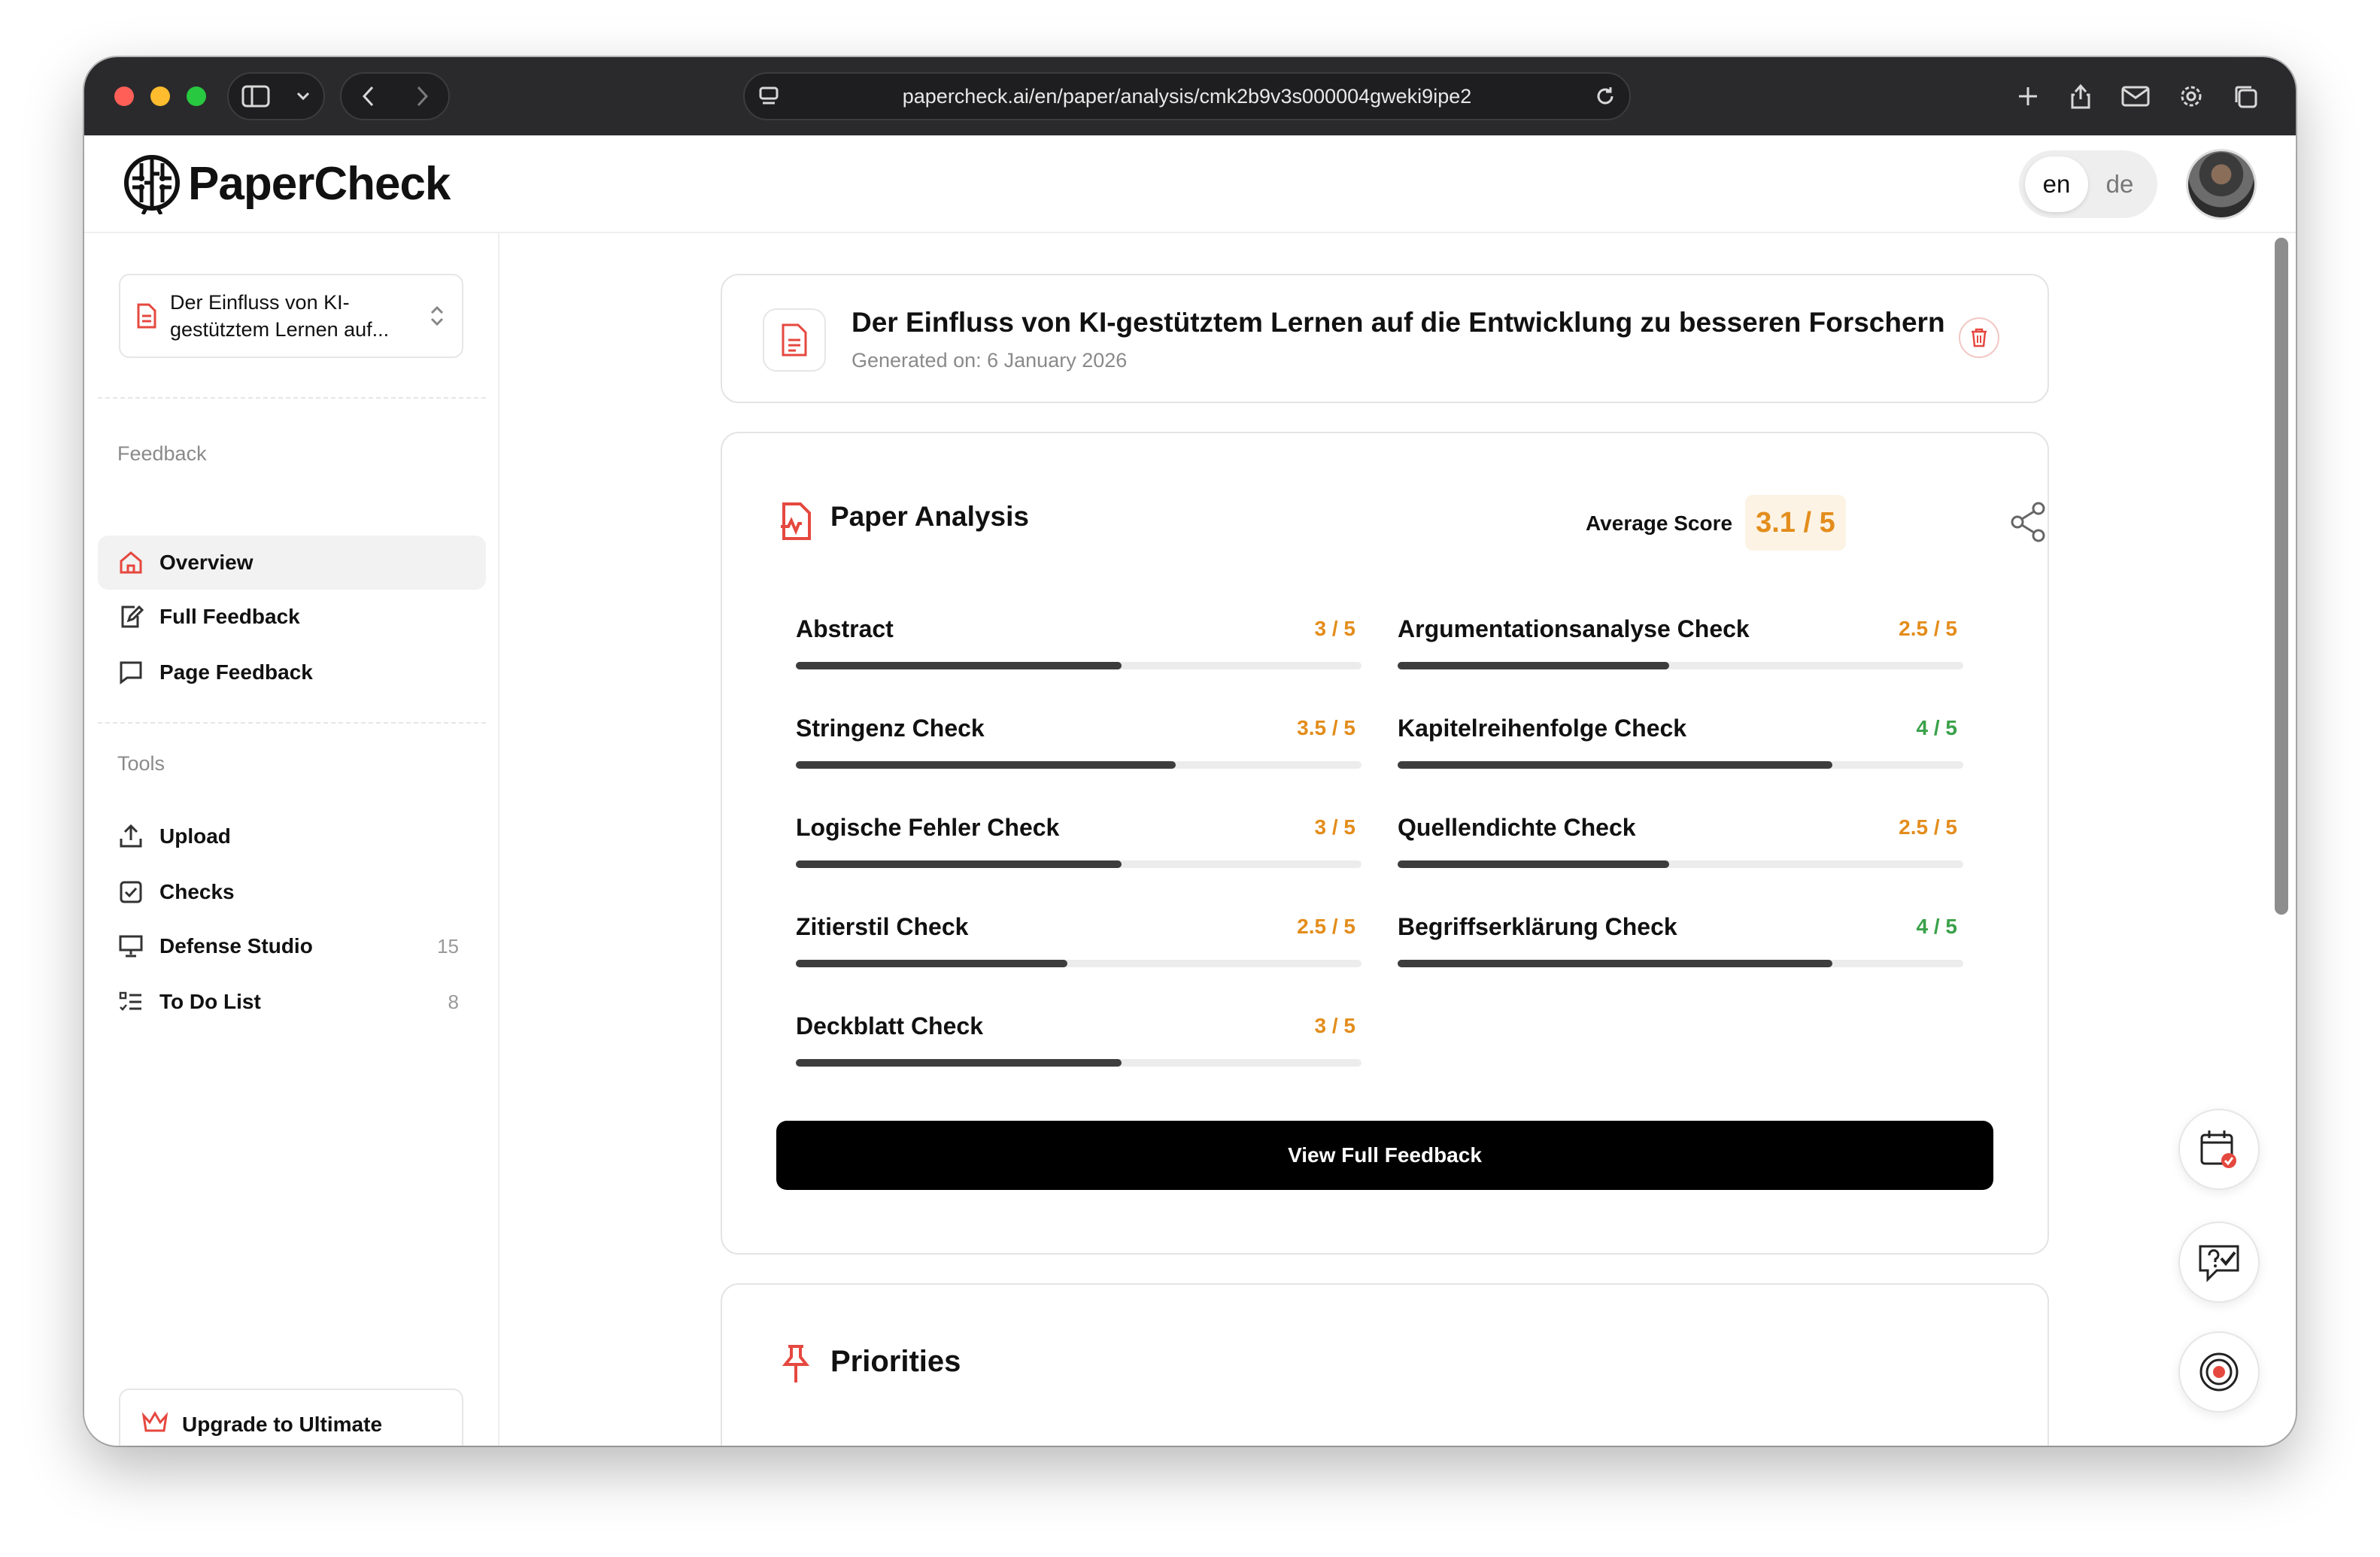 The height and width of the screenshot is (1557, 2380). I want to click on user-avatar, so click(2221, 184).